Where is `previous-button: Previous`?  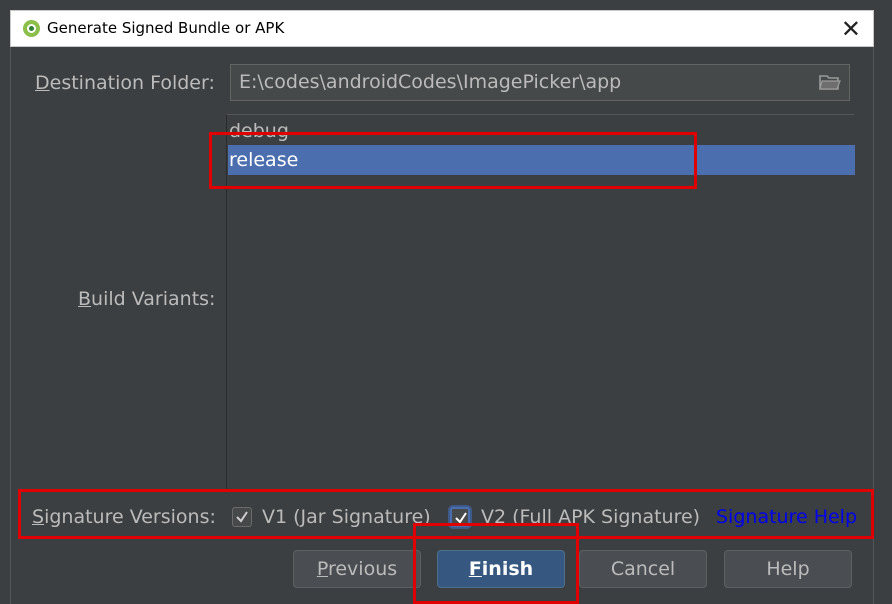 previous-button: Previous is located at coordinates (357, 569).